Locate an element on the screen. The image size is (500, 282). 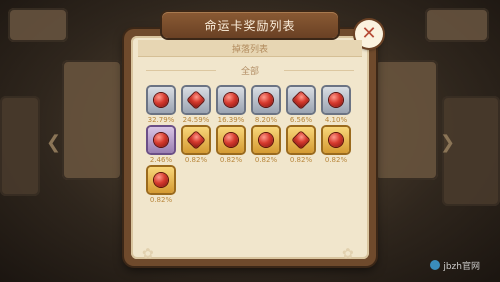
reward-item: 4.10% is located at coordinates (336, 105).